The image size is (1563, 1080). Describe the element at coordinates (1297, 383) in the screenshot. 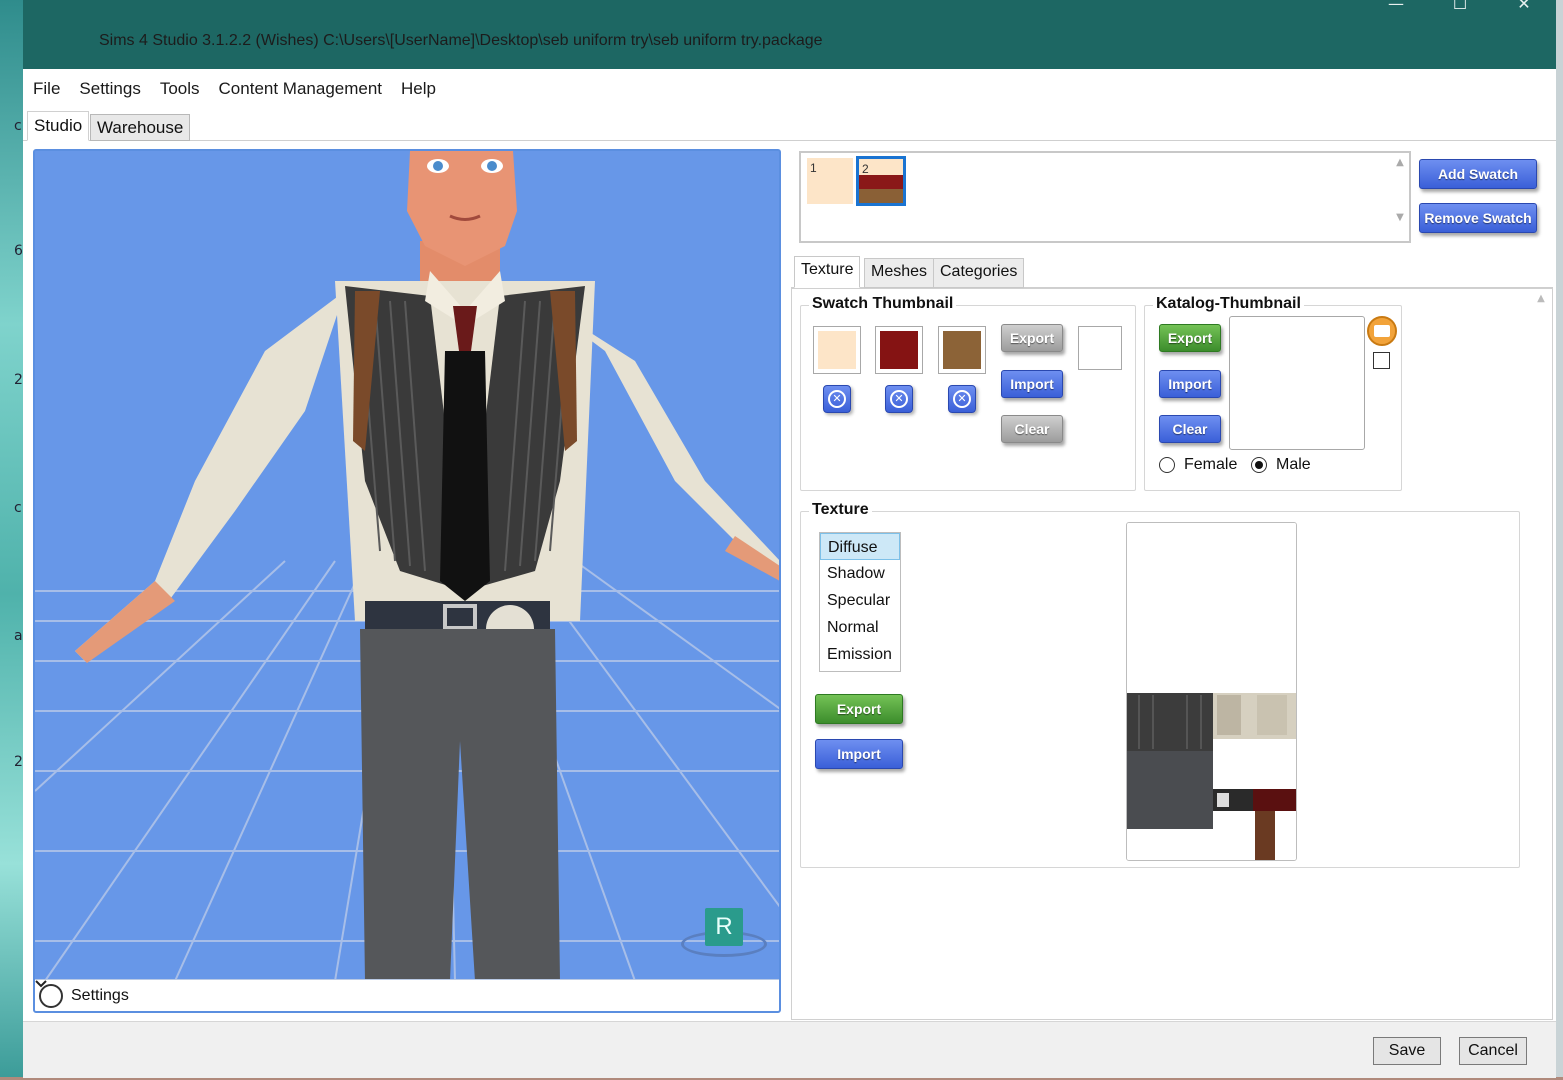

I see `katalog-thumbnail-preview` at that location.